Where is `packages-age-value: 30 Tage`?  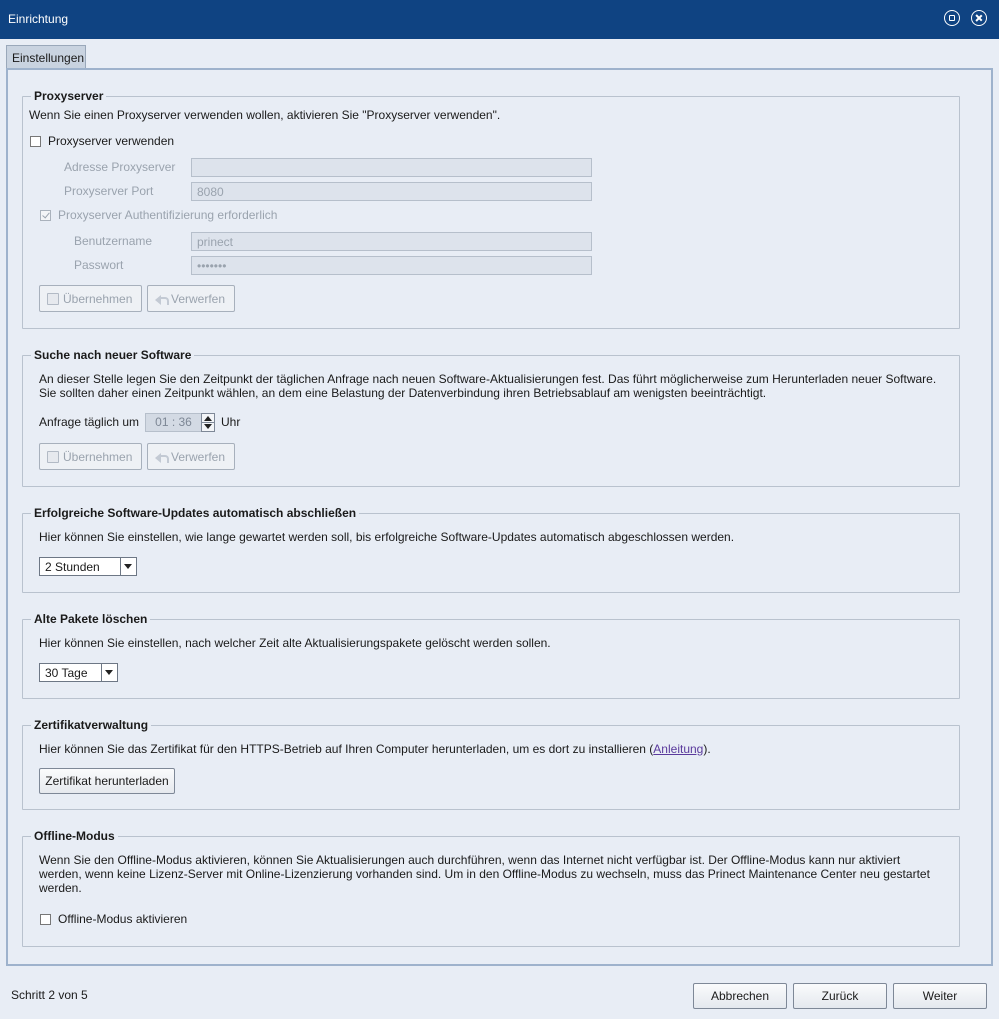 packages-age-value: 30 Tage is located at coordinates (66, 673).